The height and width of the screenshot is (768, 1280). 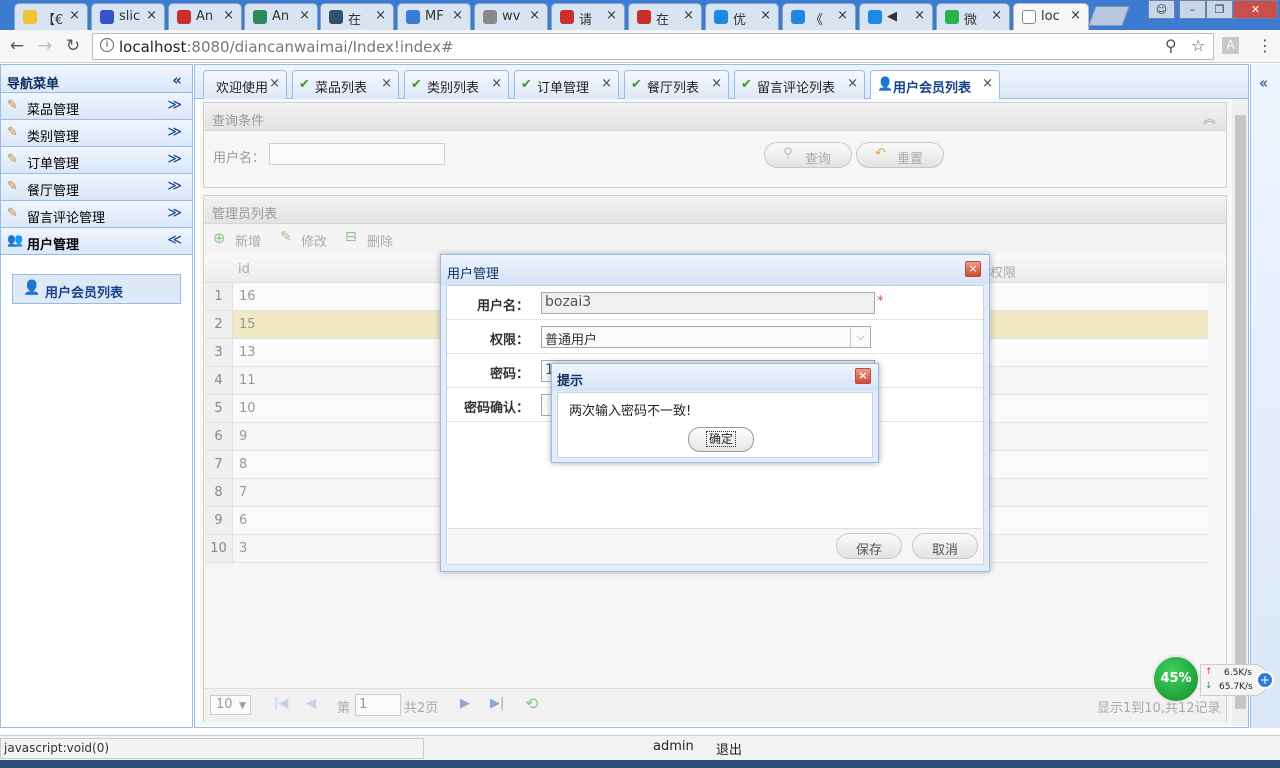 What do you see at coordinates (1109, 16) in the screenshot?
I see `new-tab-button` at bounding box center [1109, 16].